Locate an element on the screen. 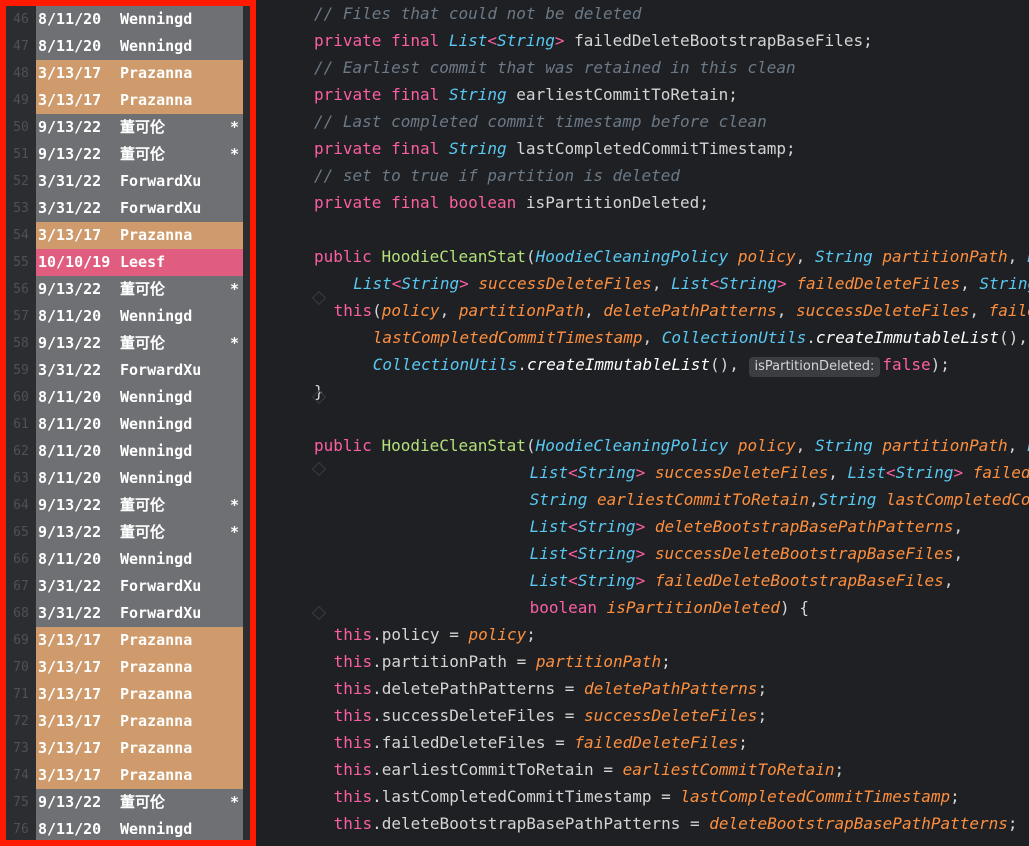  blame-row: 56 9/13/22 董可伦 * is located at coordinates (128, 289).